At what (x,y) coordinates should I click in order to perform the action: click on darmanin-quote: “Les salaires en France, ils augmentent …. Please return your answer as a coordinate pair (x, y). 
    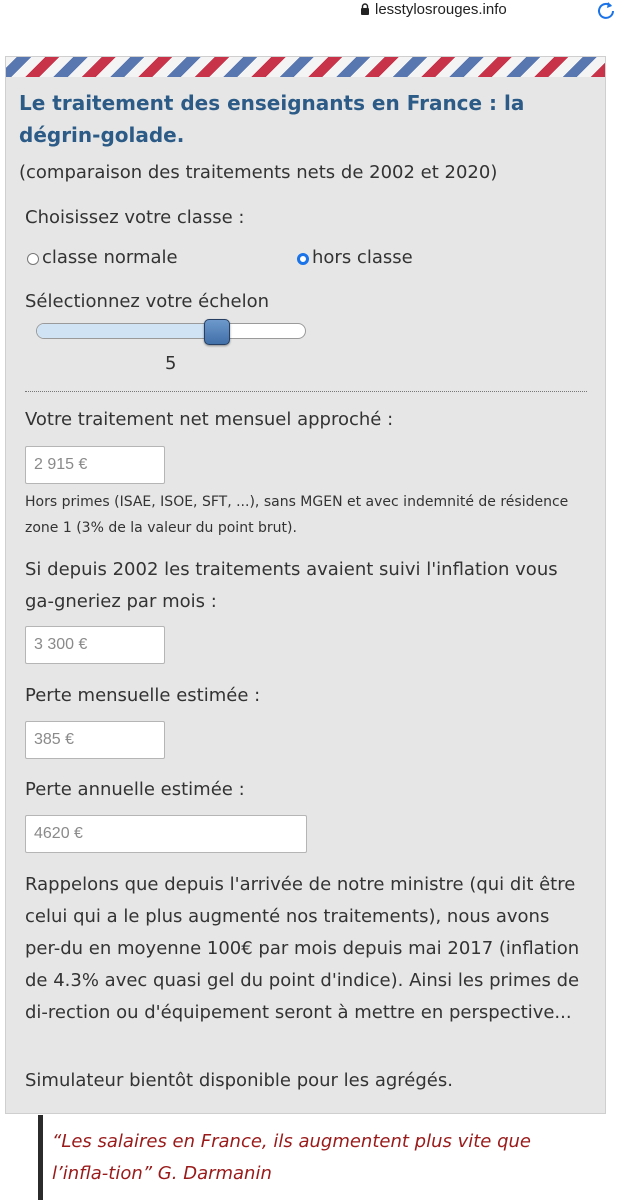
    Looking at the image, I should click on (292, 1157).